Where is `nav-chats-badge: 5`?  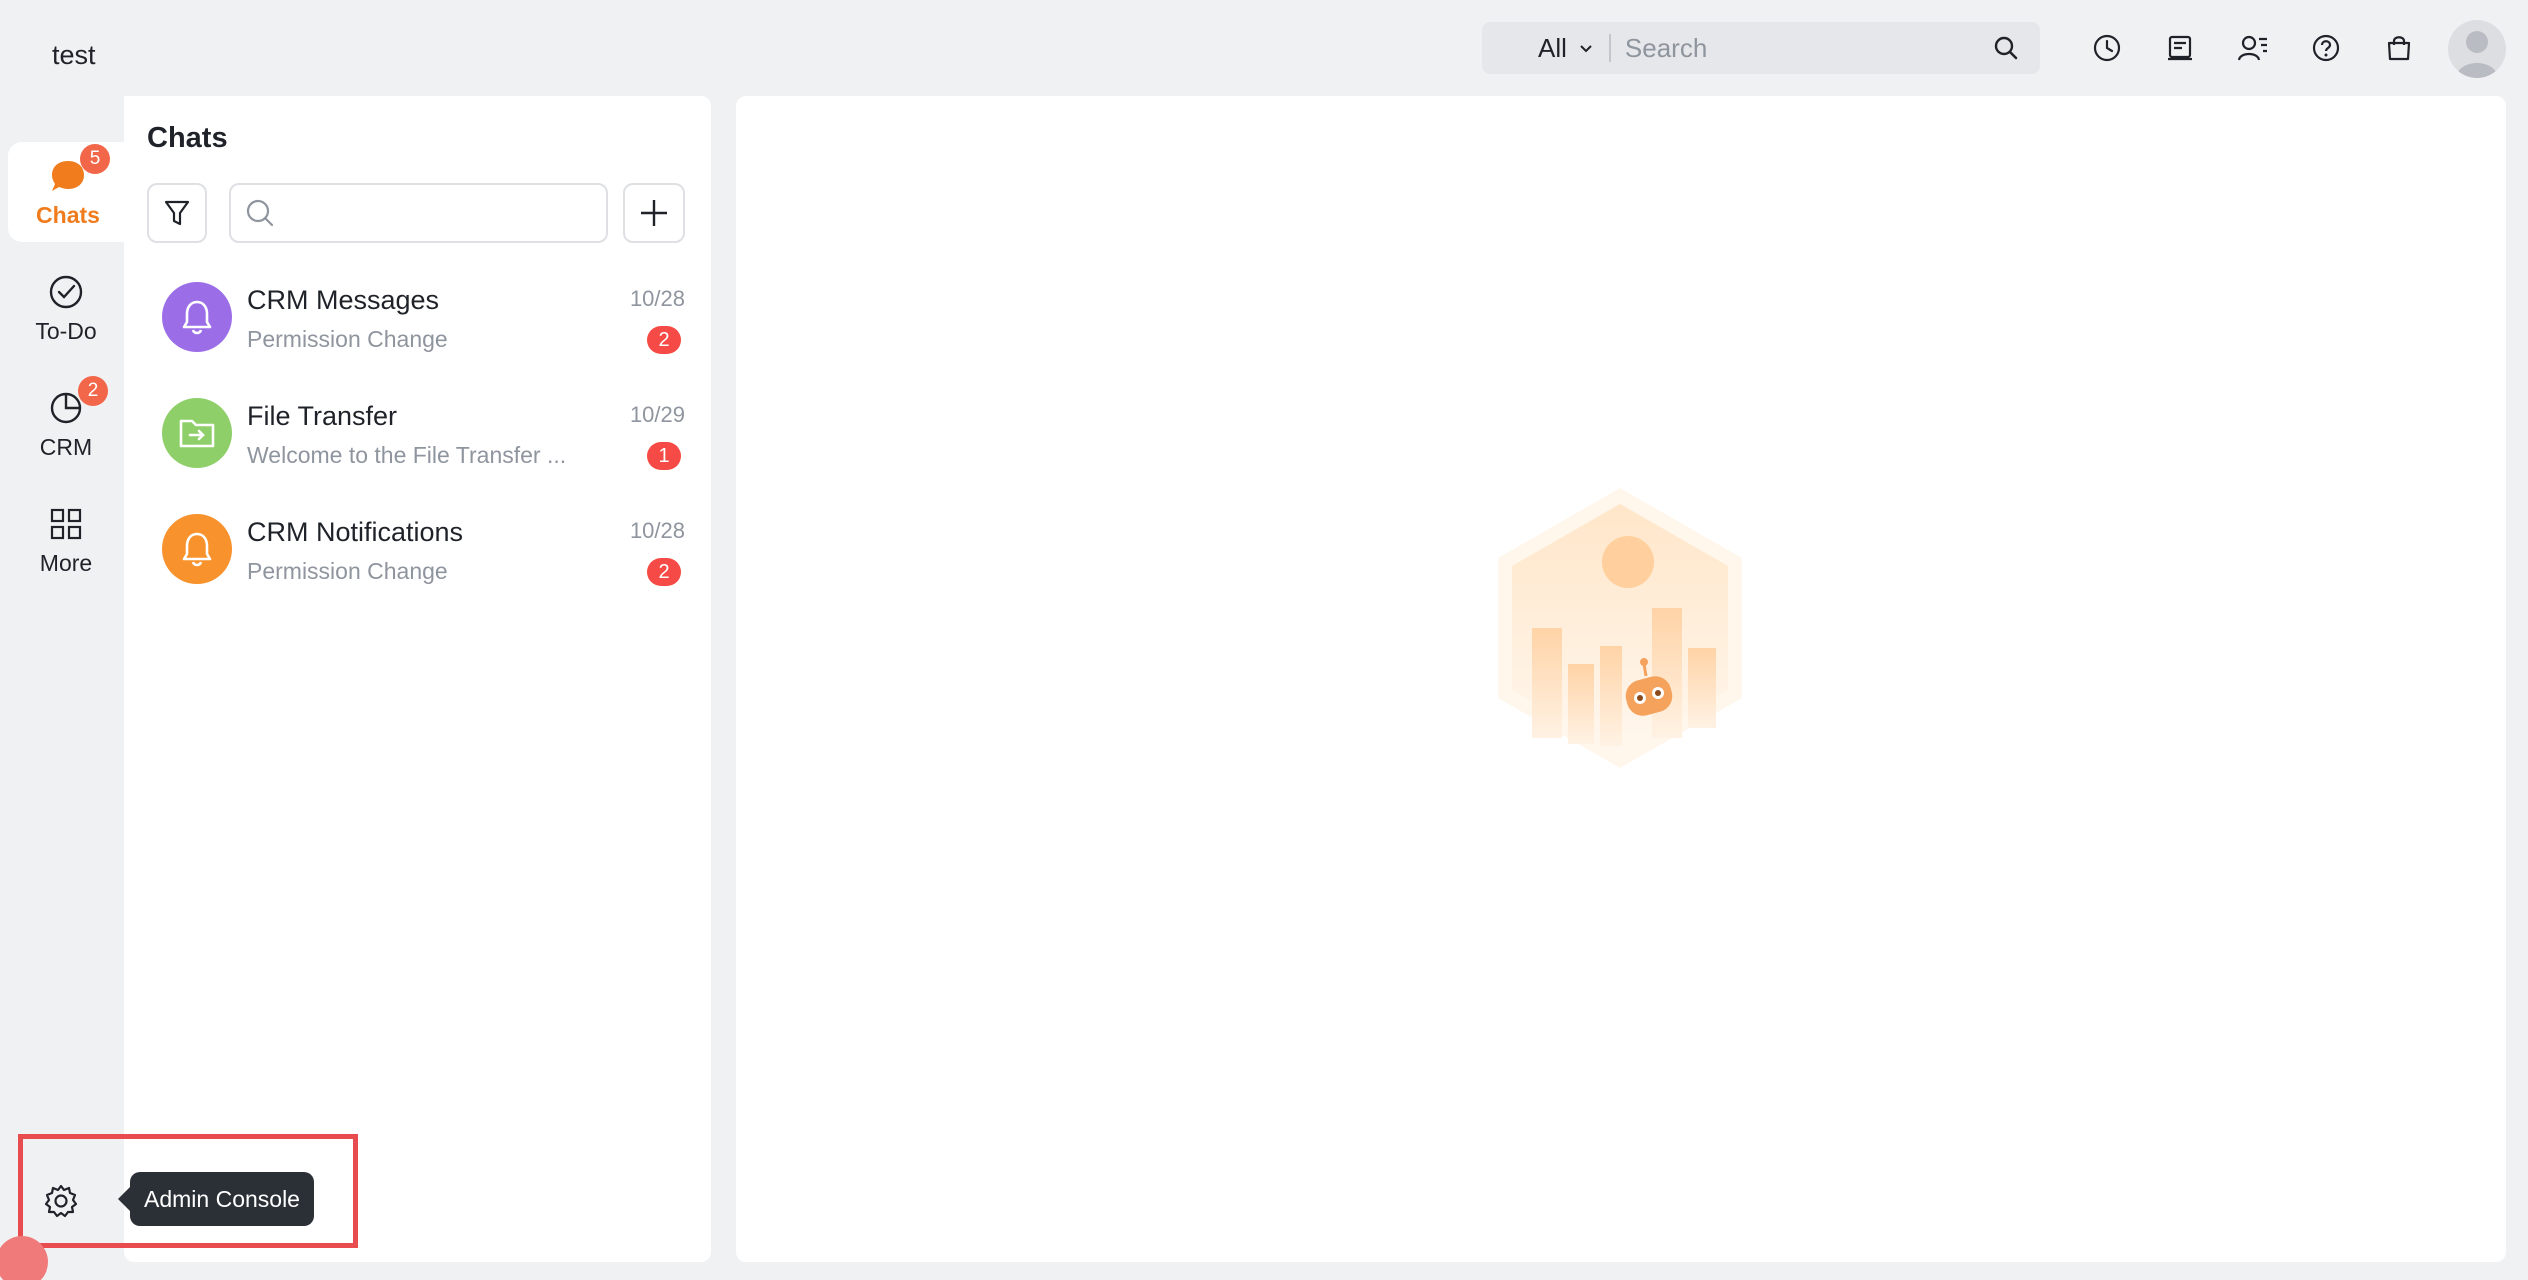
nav-chats-badge: 5 is located at coordinates (95, 158).